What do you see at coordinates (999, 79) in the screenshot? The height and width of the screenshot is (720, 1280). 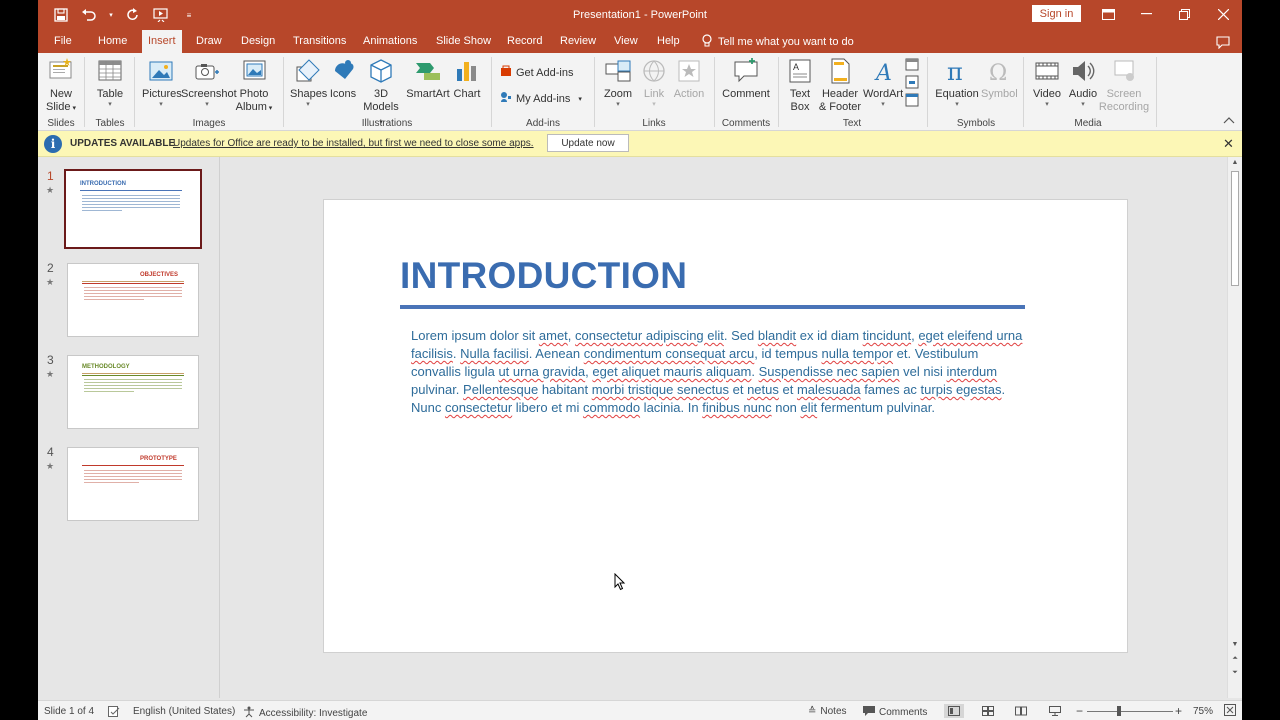 I see `symbol-button: Ω Symbol` at bounding box center [999, 79].